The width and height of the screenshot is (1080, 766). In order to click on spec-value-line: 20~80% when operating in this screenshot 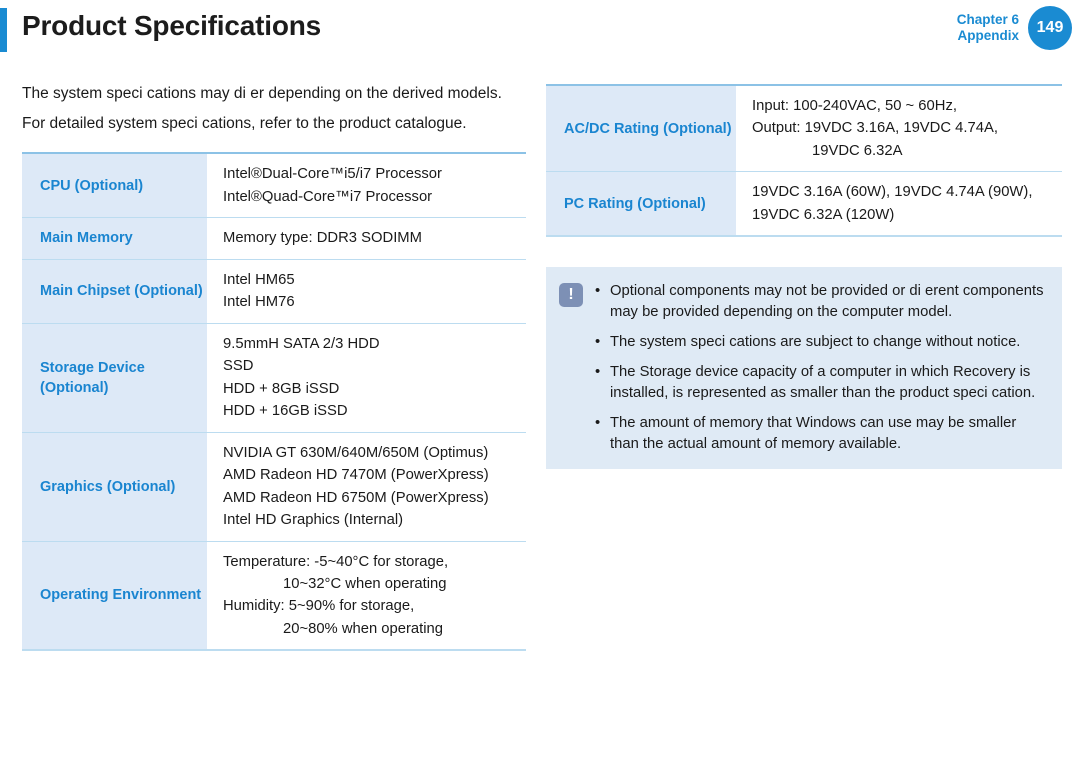, I will do `click(363, 628)`.